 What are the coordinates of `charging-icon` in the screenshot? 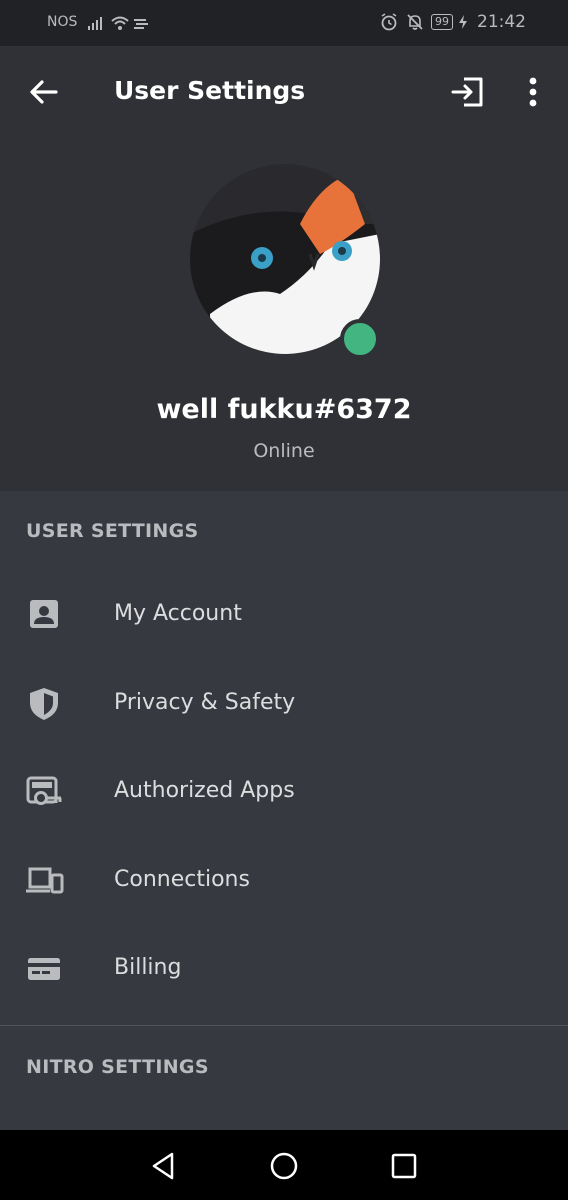 It's located at (463, 22).